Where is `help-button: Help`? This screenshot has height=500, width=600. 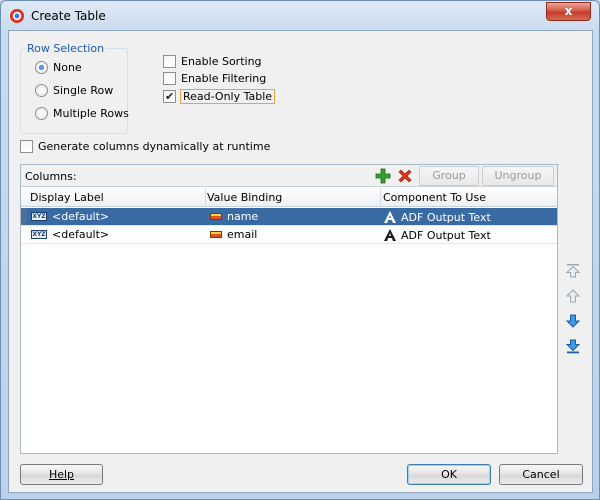
help-button: Help is located at coordinates (61, 474).